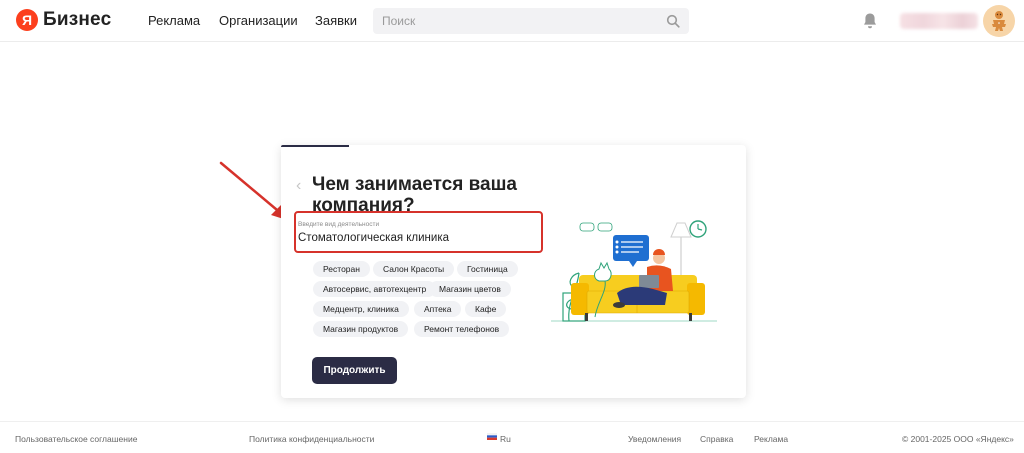 The height and width of the screenshot is (453, 1024). What do you see at coordinates (414, 195) in the screenshot?
I see `card-title: Чем занимается ваша компания?` at bounding box center [414, 195].